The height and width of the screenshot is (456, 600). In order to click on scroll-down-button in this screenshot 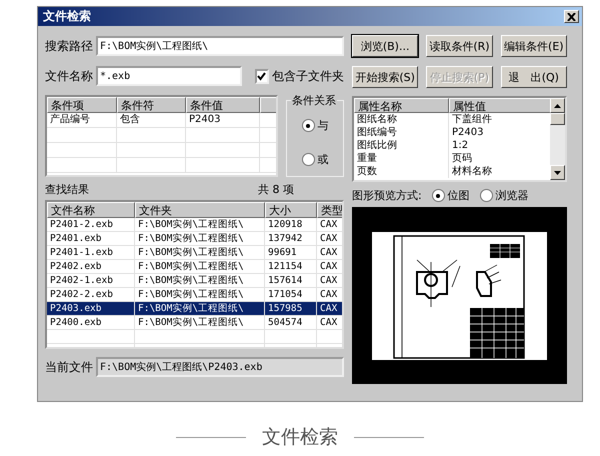, I will do `click(557, 172)`.